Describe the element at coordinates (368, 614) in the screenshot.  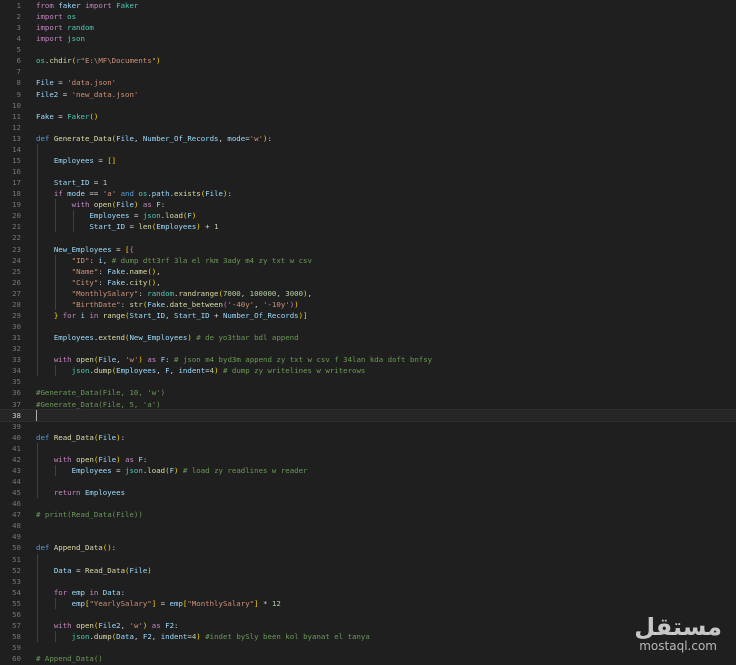
I see `code-line: 56` at that location.